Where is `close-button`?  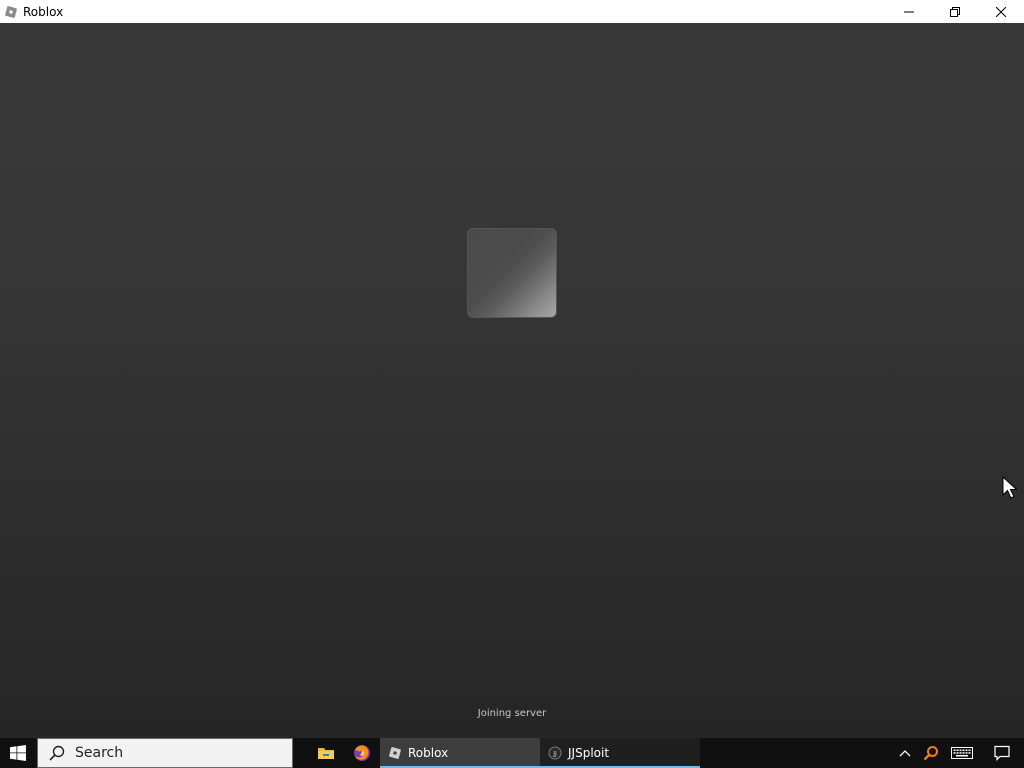
close-button is located at coordinates (1001, 11).